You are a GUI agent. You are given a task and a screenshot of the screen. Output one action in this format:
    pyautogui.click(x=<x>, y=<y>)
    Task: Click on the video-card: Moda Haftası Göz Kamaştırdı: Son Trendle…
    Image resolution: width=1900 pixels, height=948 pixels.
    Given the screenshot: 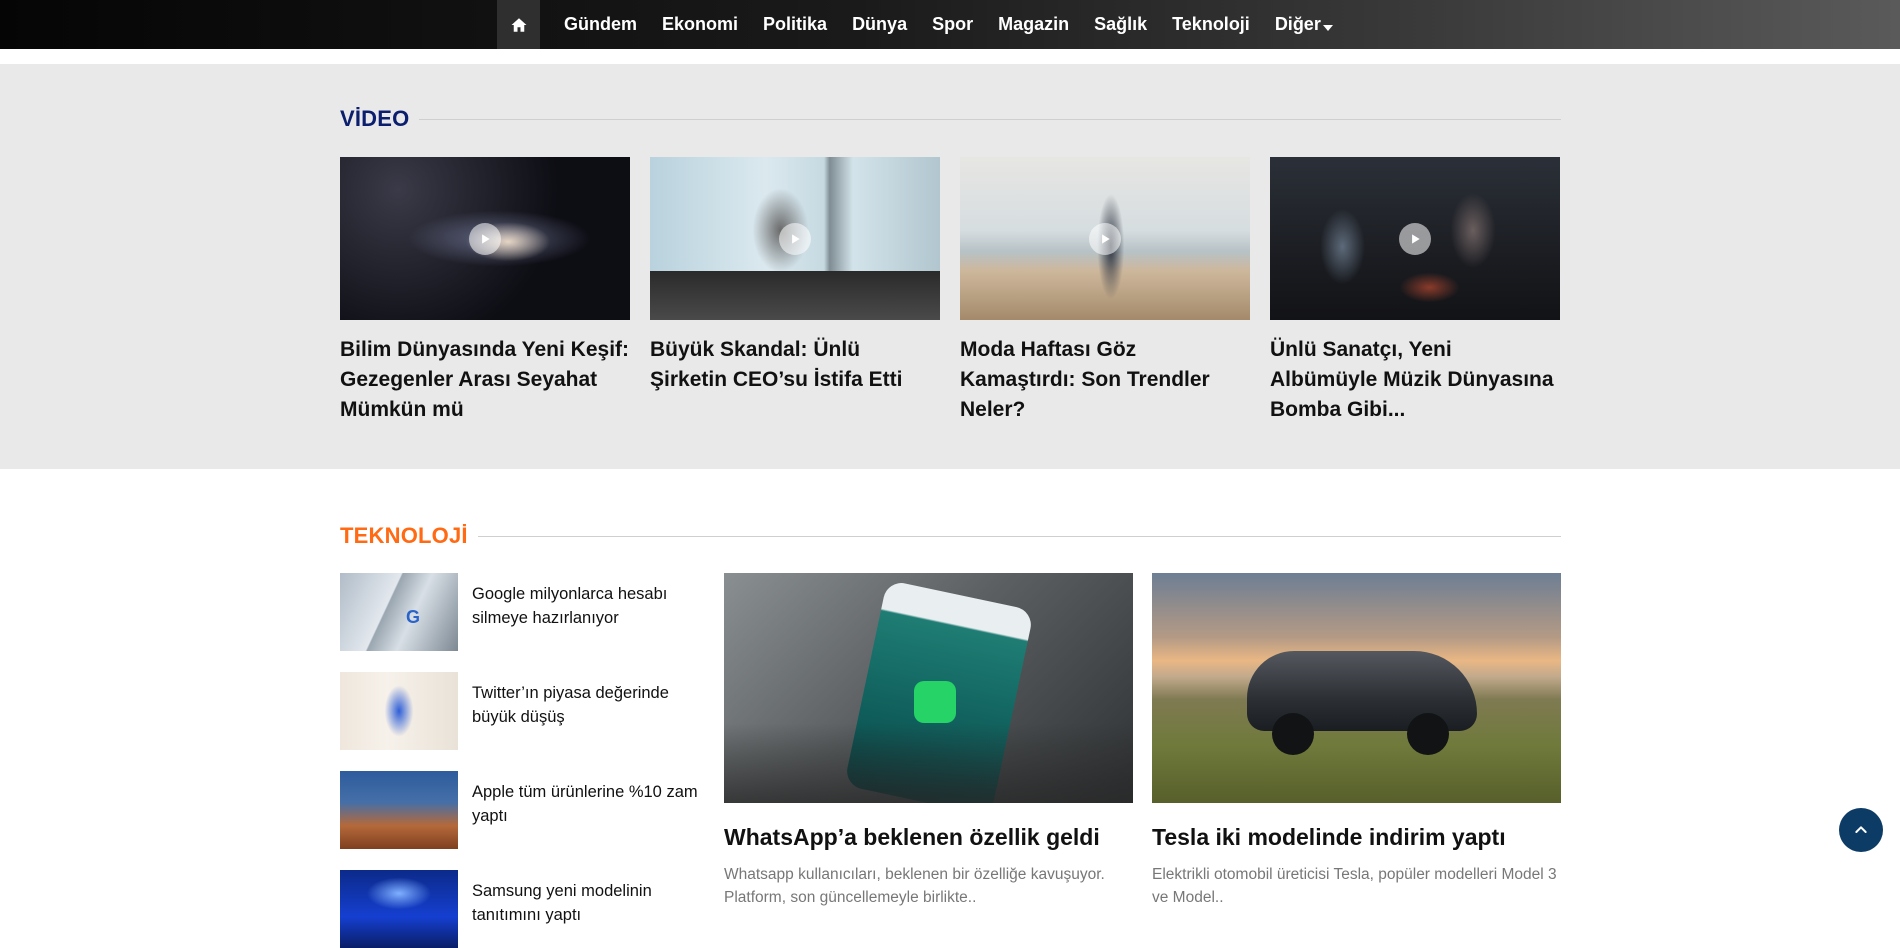 What is the action you would take?
    pyautogui.click(x=1105, y=291)
    